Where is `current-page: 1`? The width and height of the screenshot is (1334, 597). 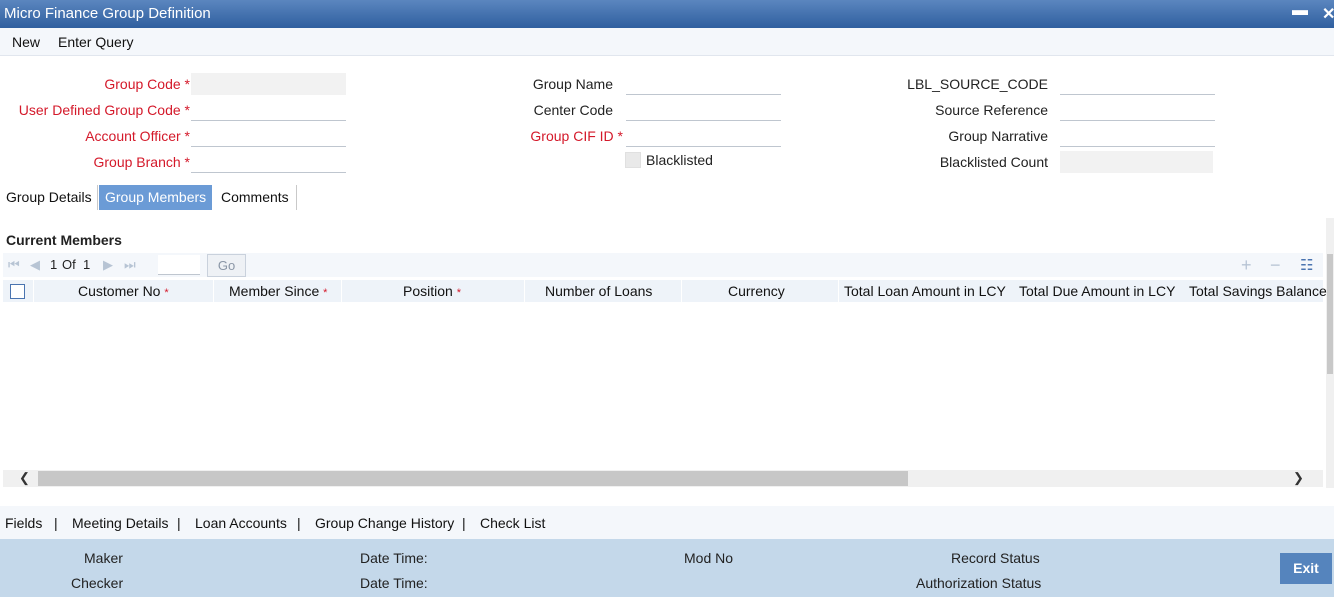 current-page: 1 is located at coordinates (54, 264).